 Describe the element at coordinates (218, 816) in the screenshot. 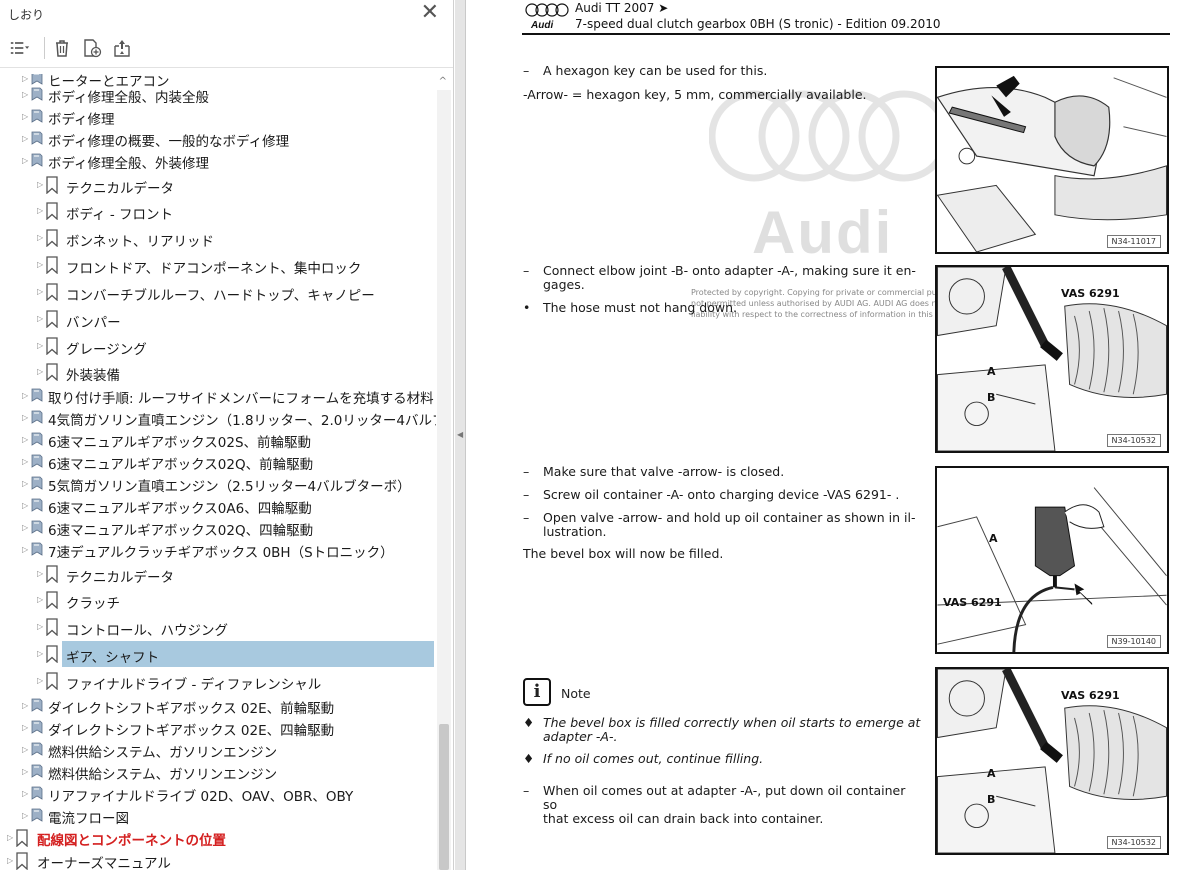

I see `bookmark-item: ▷ 電流フロー図` at that location.